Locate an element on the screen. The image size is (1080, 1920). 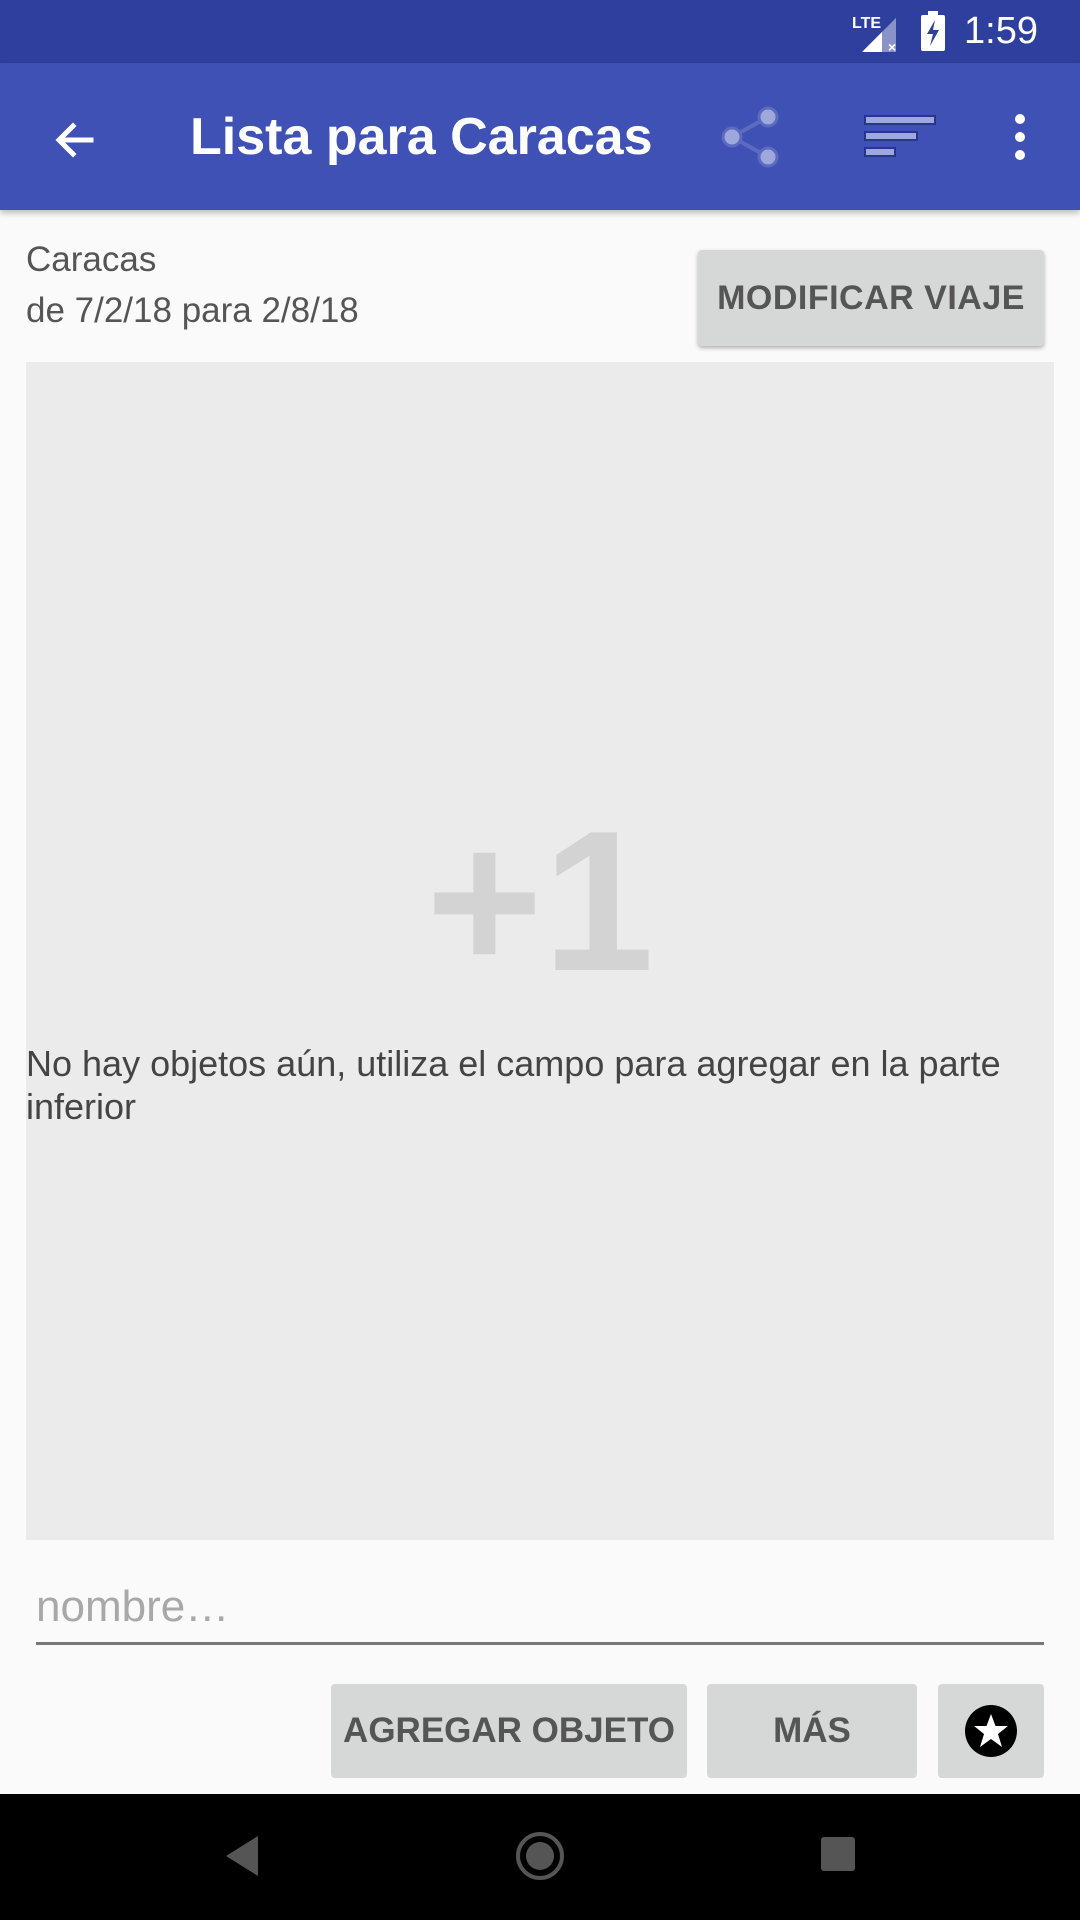
app-bar: Lista para Caracas is located at coordinates (540, 136).